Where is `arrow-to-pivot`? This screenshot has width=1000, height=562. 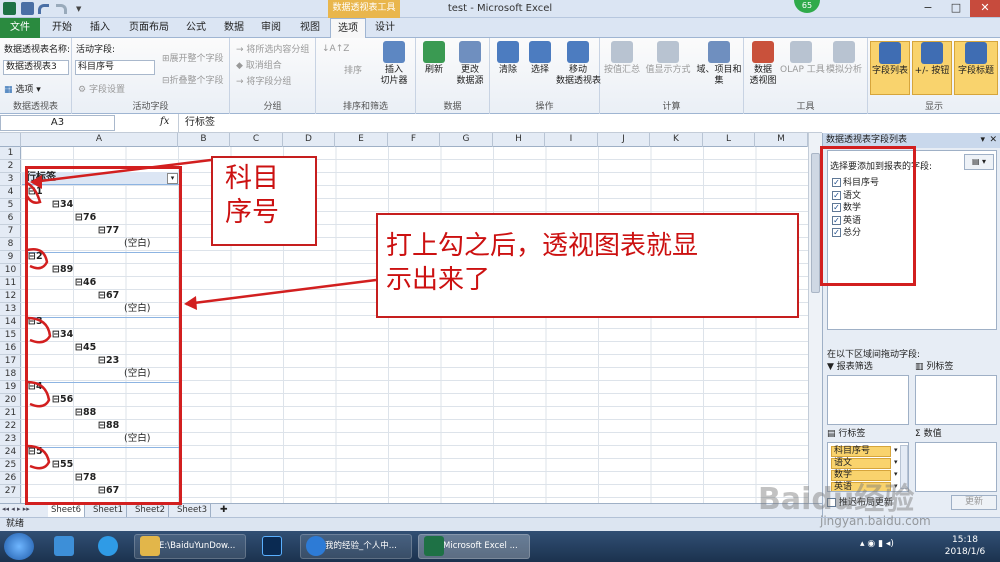 arrow-to-pivot is located at coordinates (281, 292).